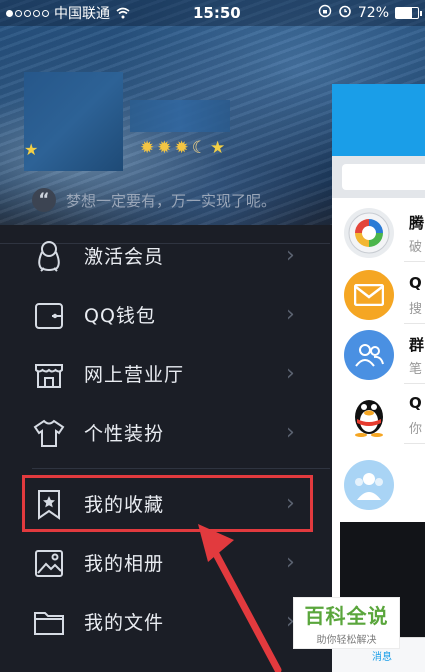 This screenshot has height=672, width=425. I want to click on mail-icon, so click(369, 295).